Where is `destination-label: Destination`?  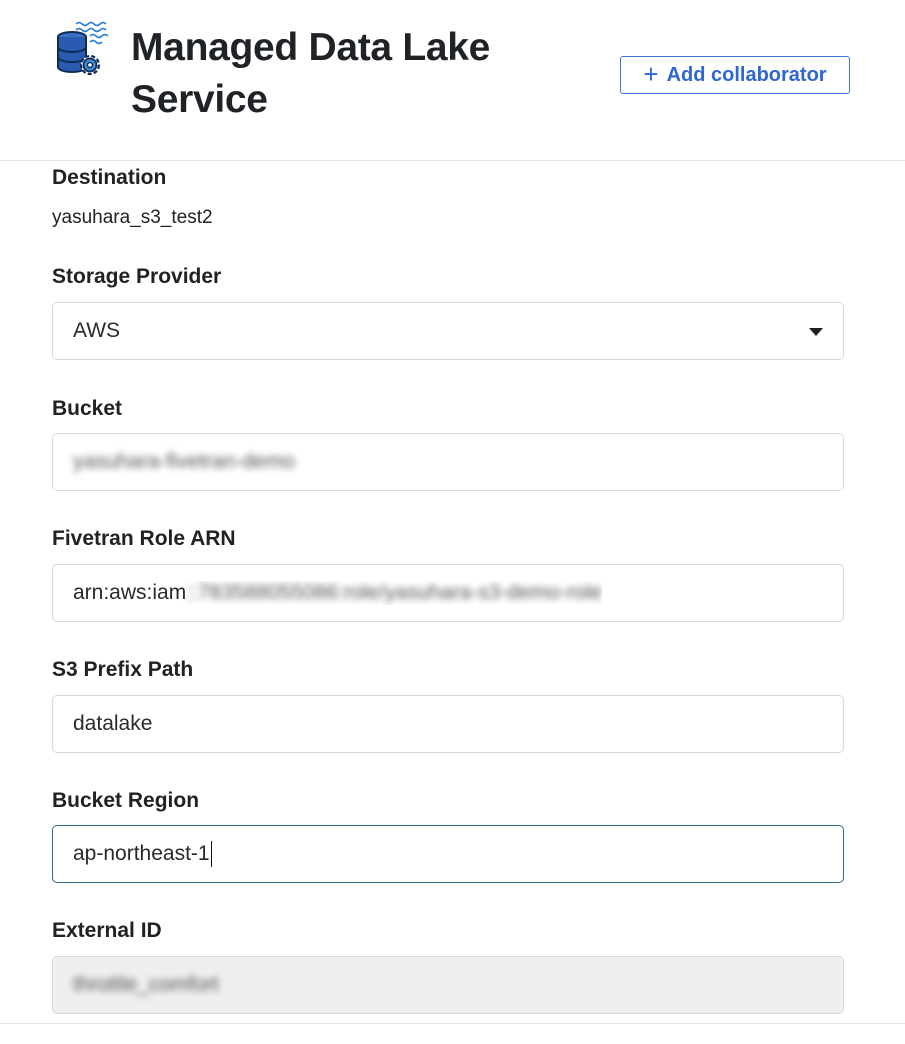 destination-label: Destination is located at coordinates (109, 177).